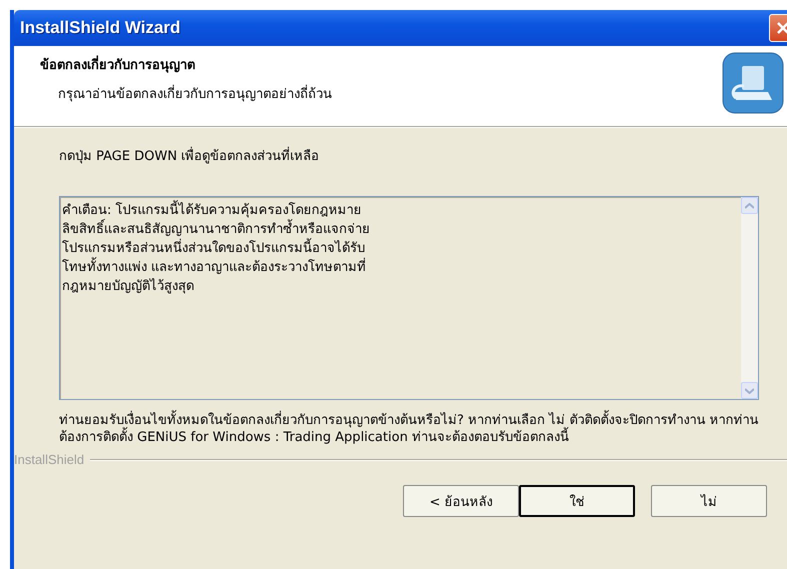 This screenshot has height=569, width=787. What do you see at coordinates (409, 155) in the screenshot?
I see `instruction-text: กดปุ่ม PAGE DOWN เพื่อดูข้อตกลงส่วนที่เหลือ` at bounding box center [409, 155].